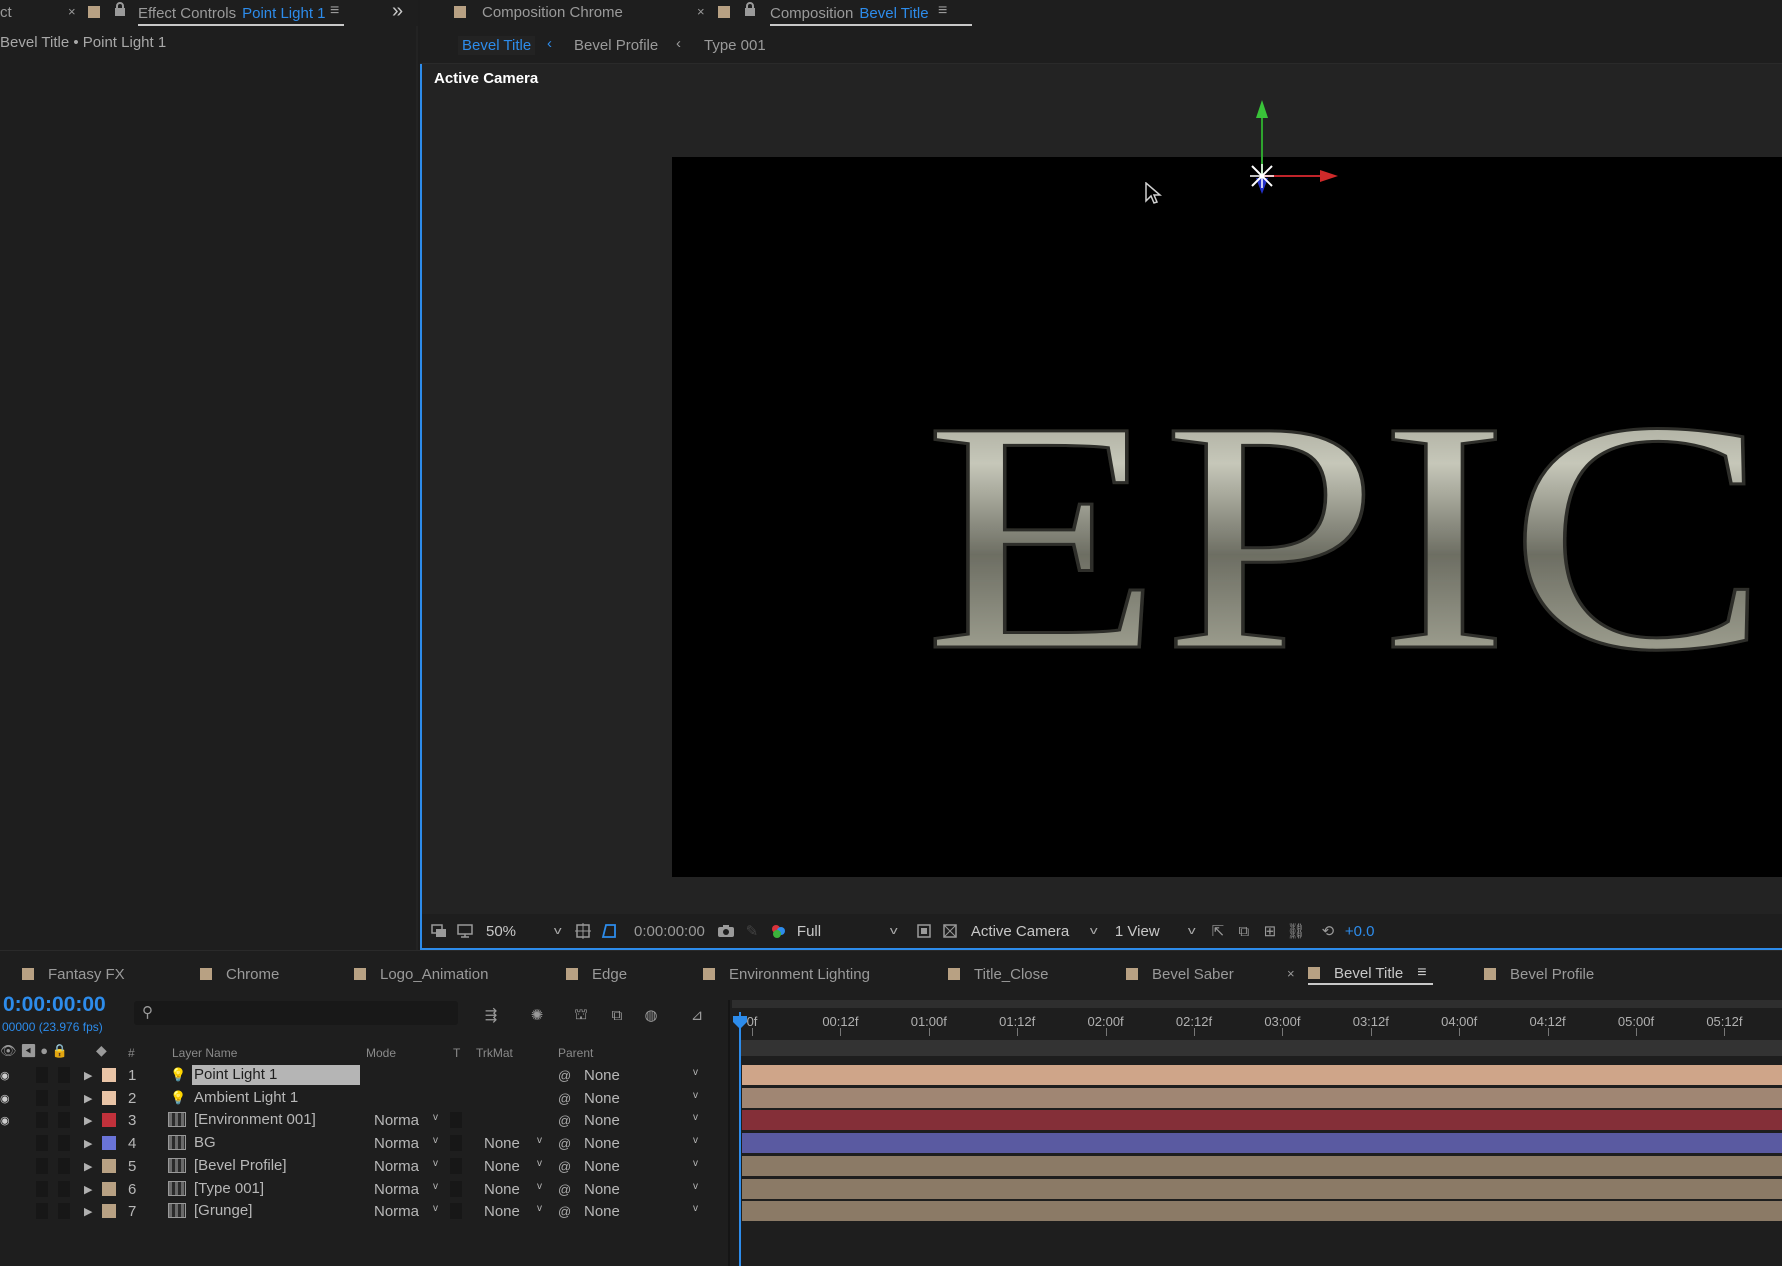 This screenshot has height=1266, width=1782. I want to click on layer-name: Point Light 1, so click(276, 1075).